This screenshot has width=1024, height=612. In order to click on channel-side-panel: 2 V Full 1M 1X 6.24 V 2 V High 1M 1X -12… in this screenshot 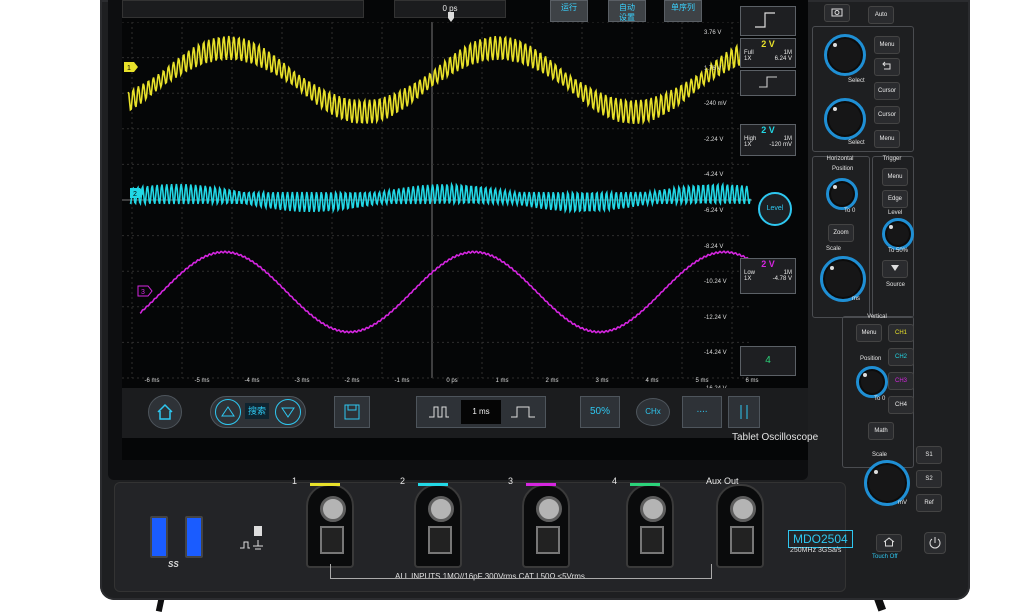, I will do `click(773, 190)`.